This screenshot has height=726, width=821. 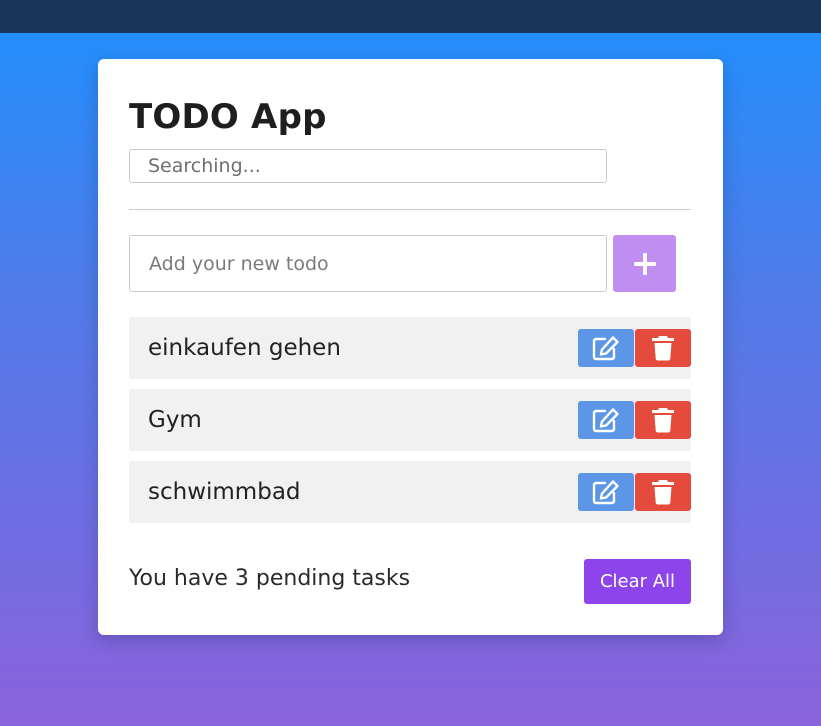 I want to click on todo-item: Gym, so click(x=410, y=420).